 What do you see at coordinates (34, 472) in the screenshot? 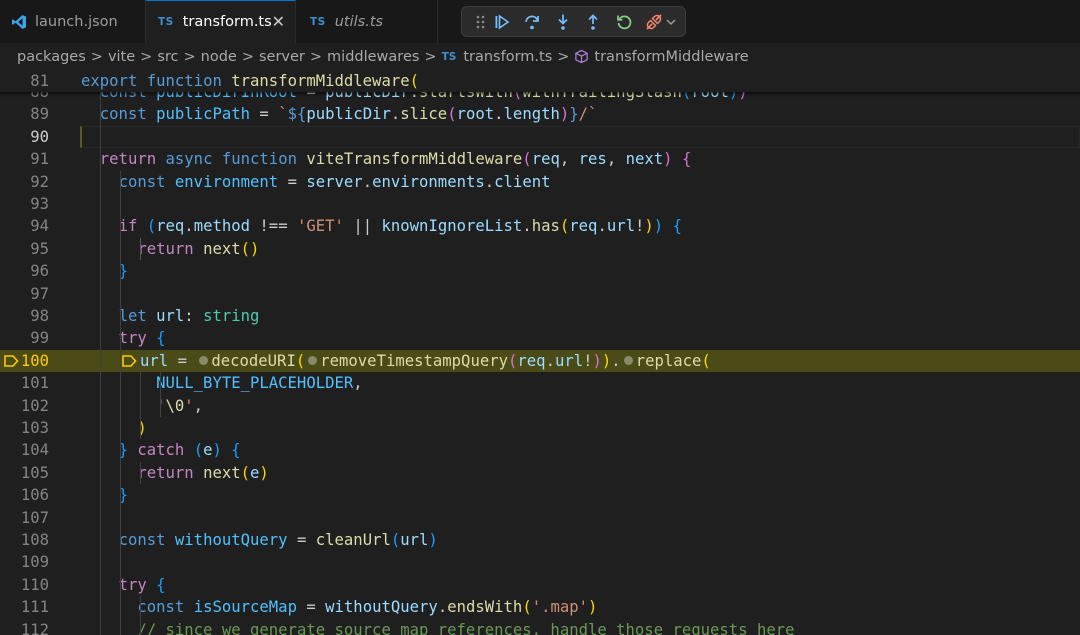
I see `line-number: 105` at bounding box center [34, 472].